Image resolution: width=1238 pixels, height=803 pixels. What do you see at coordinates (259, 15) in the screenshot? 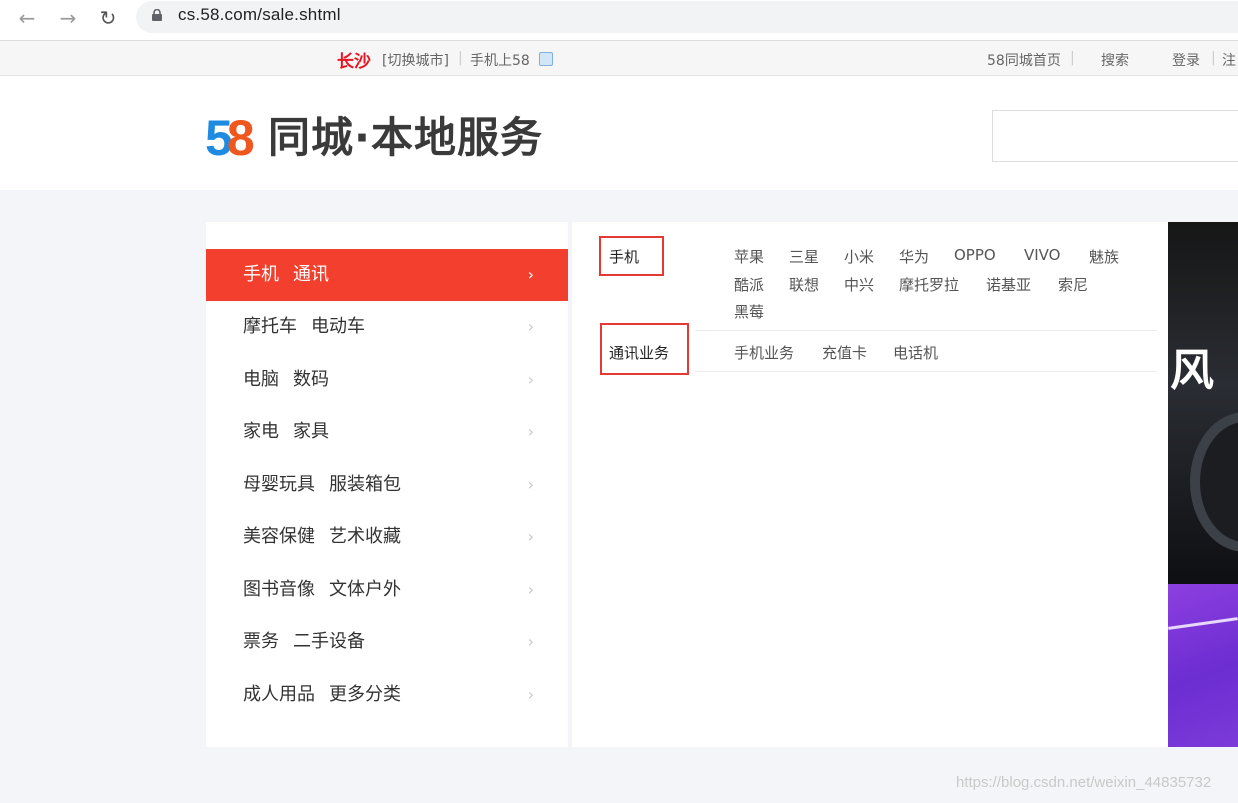
I see `url-text: cs.58.com/sale.shtml` at bounding box center [259, 15].